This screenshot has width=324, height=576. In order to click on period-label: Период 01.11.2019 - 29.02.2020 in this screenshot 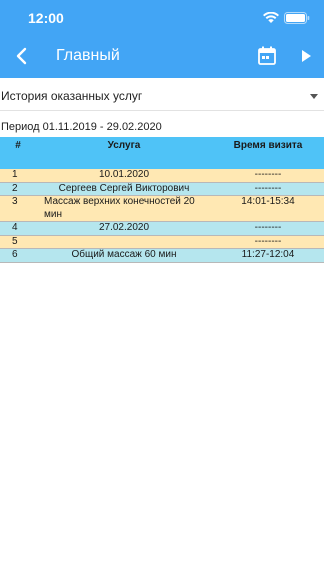, I will do `click(81, 127)`.